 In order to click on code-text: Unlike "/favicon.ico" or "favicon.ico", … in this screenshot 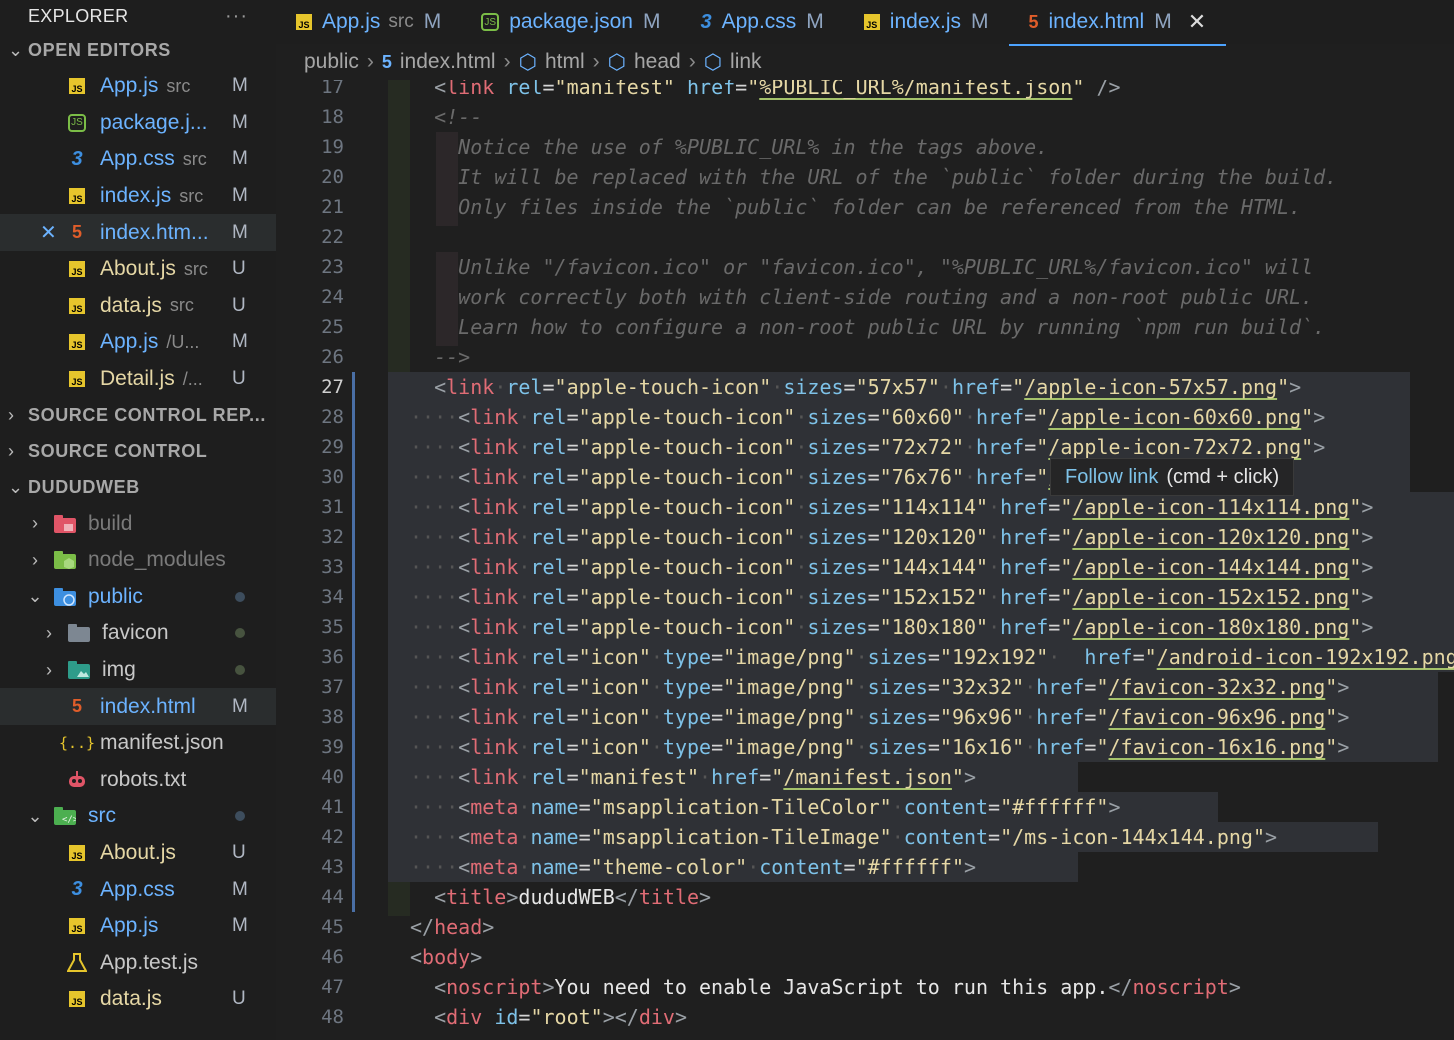, I will do `click(861, 267)`.